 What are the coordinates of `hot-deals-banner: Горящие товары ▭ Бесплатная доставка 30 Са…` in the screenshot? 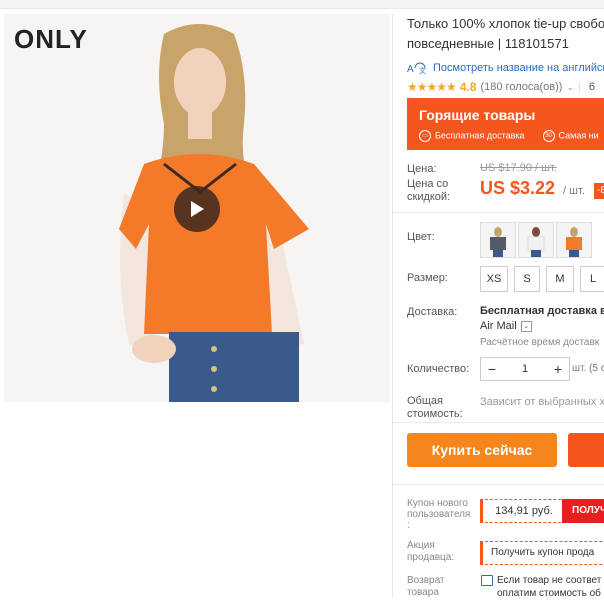 It's located at (505, 124).